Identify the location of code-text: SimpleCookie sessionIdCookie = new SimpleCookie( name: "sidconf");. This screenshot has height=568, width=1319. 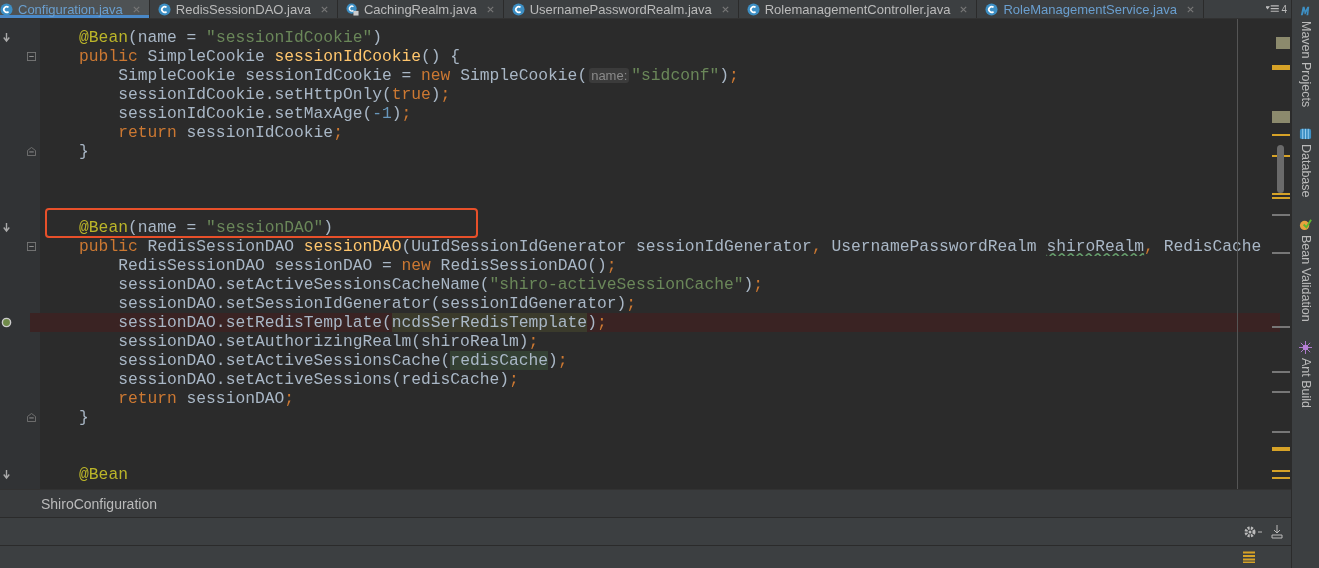
(428, 75).